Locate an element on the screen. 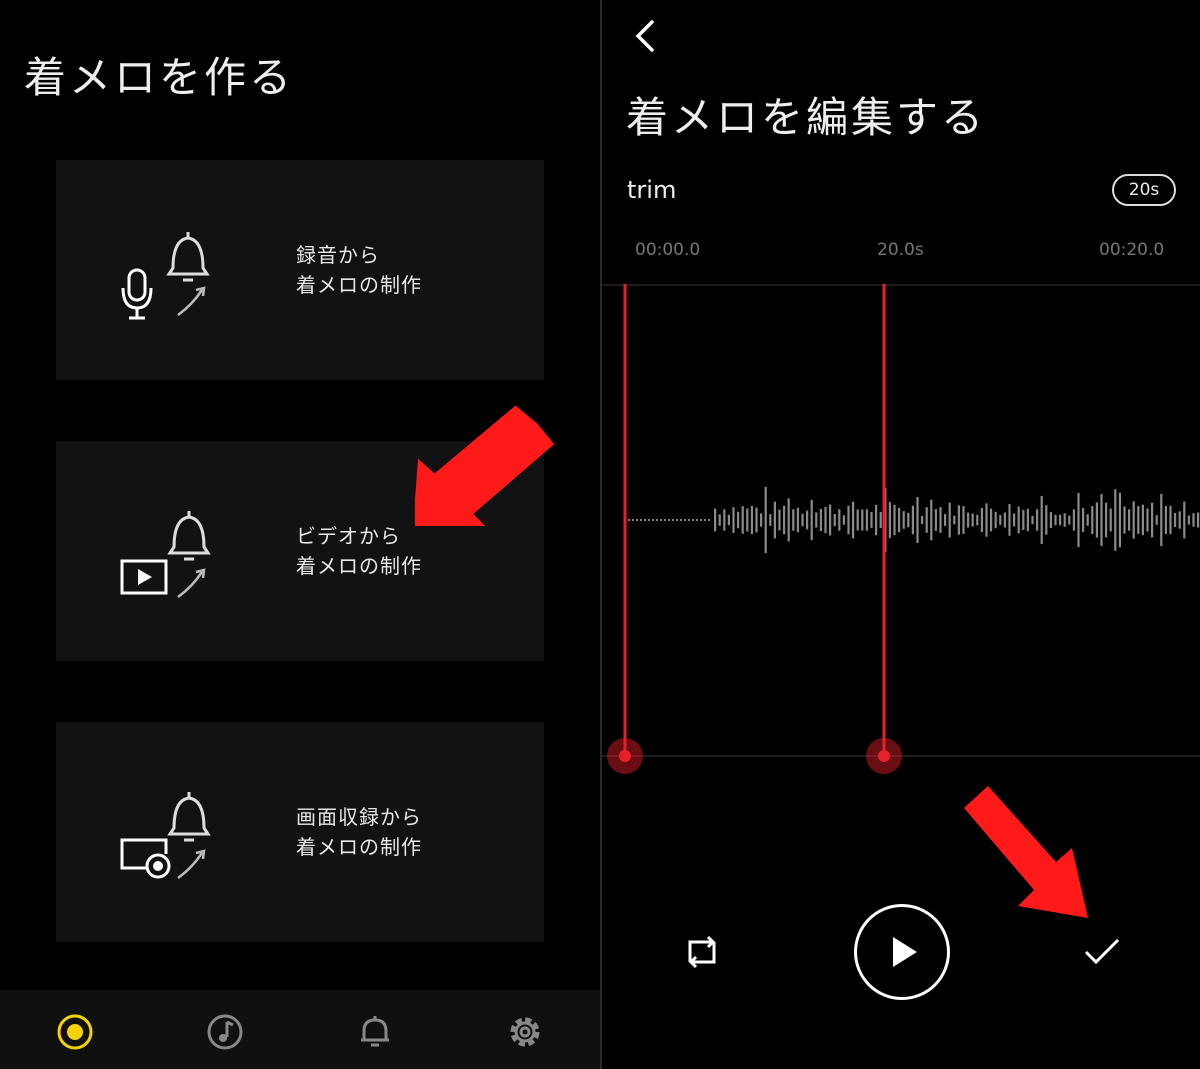  trim-label: trim is located at coordinates (652, 190).